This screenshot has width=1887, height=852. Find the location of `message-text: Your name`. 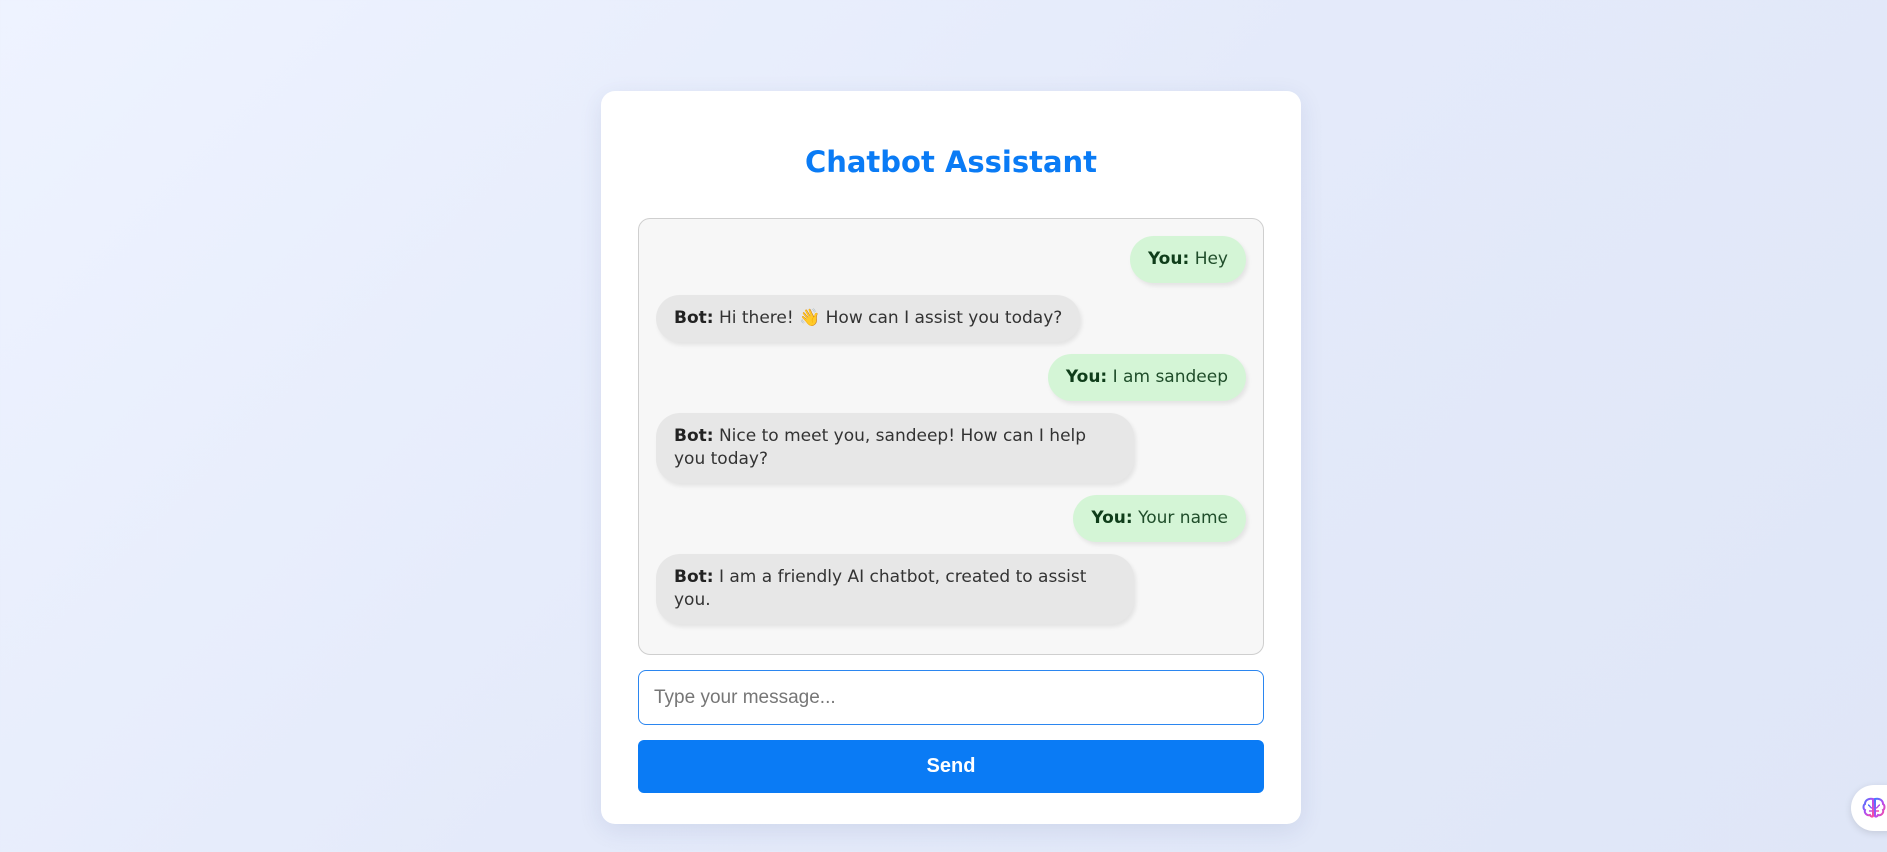

message-text: Your name is located at coordinates (1183, 518).